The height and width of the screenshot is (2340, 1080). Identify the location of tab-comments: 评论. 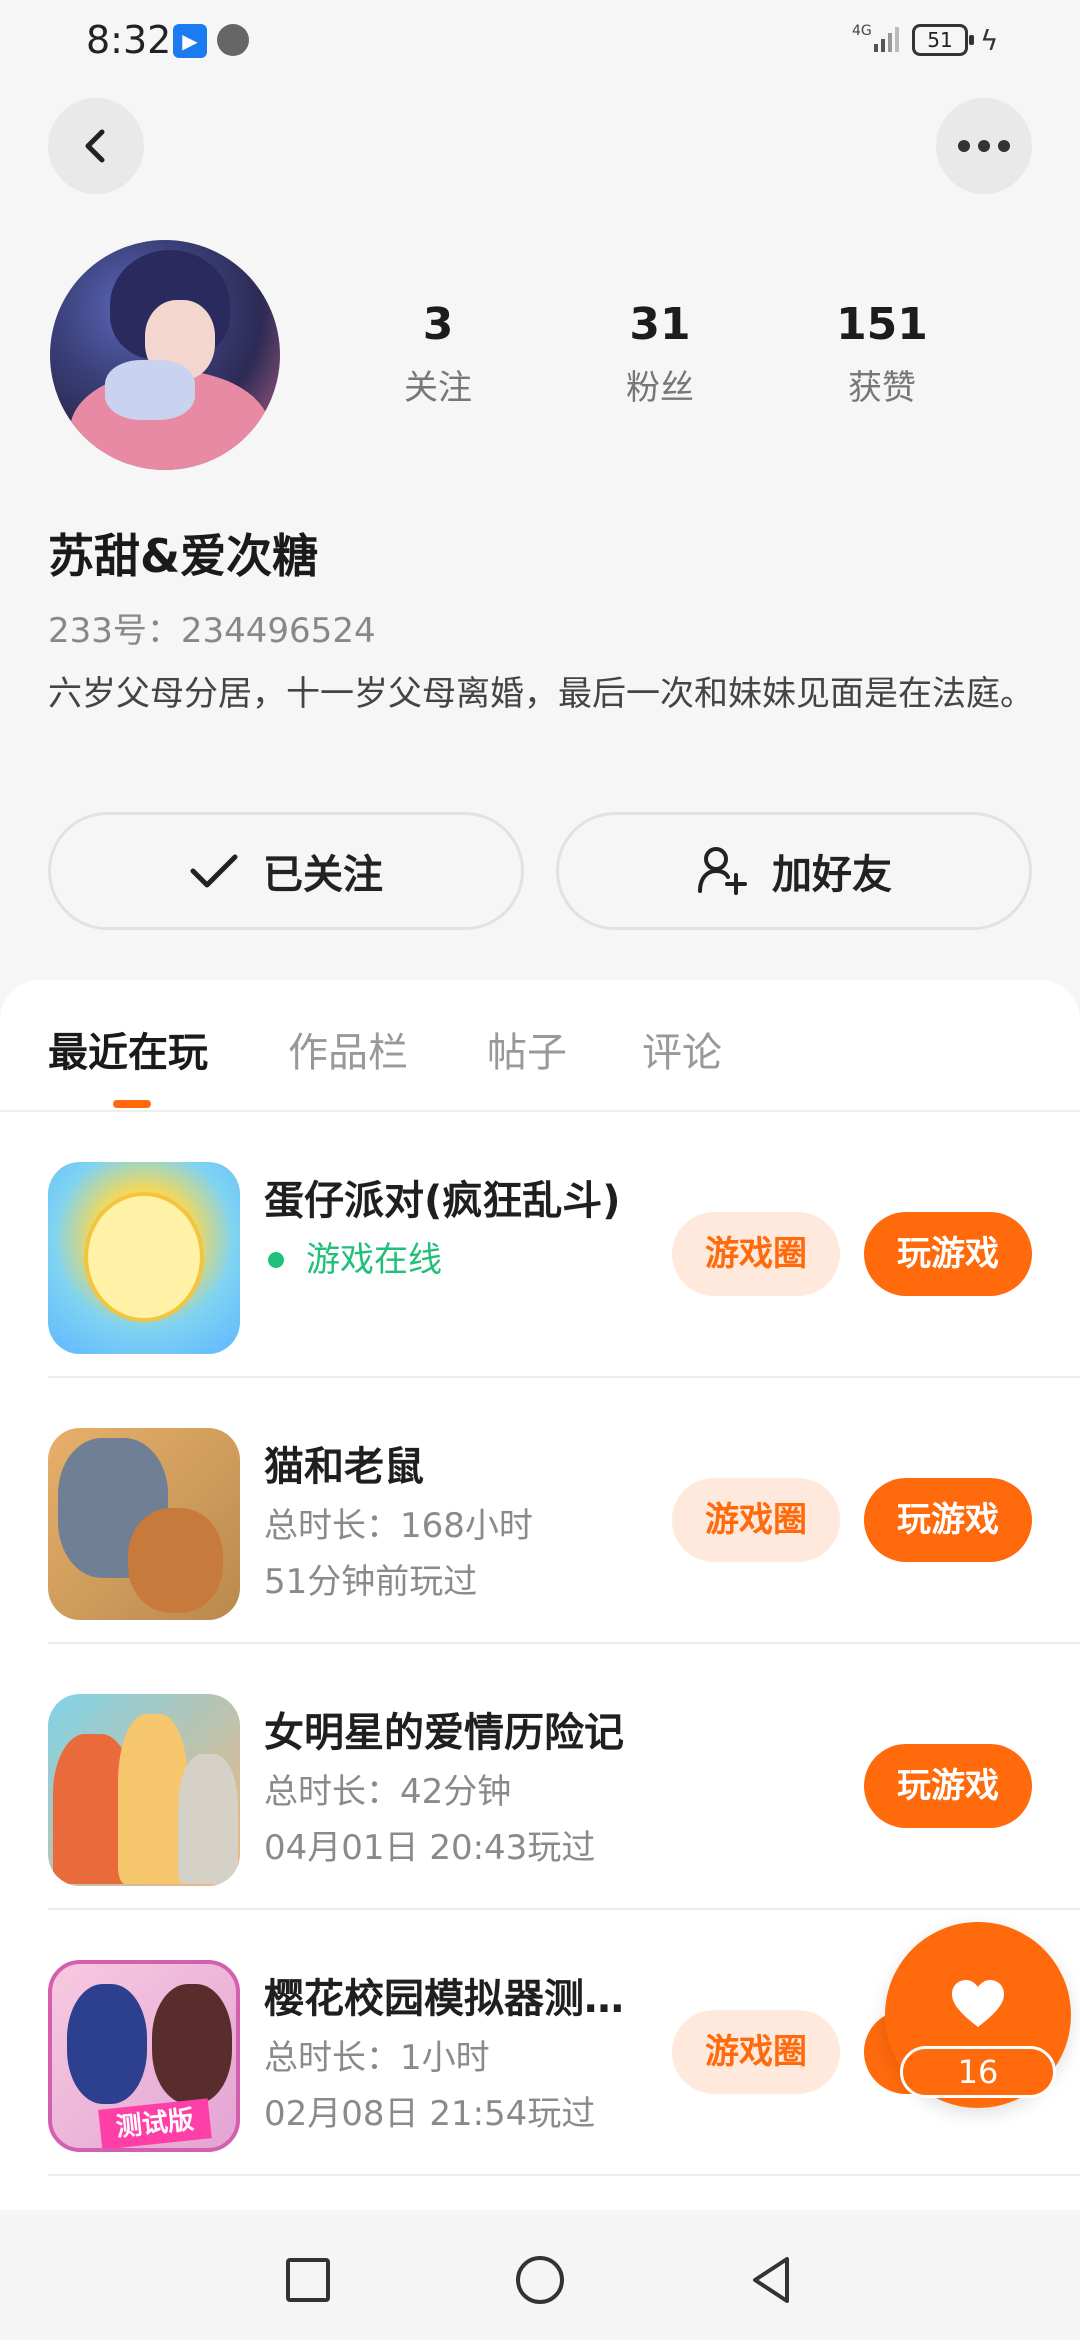
(682, 1049).